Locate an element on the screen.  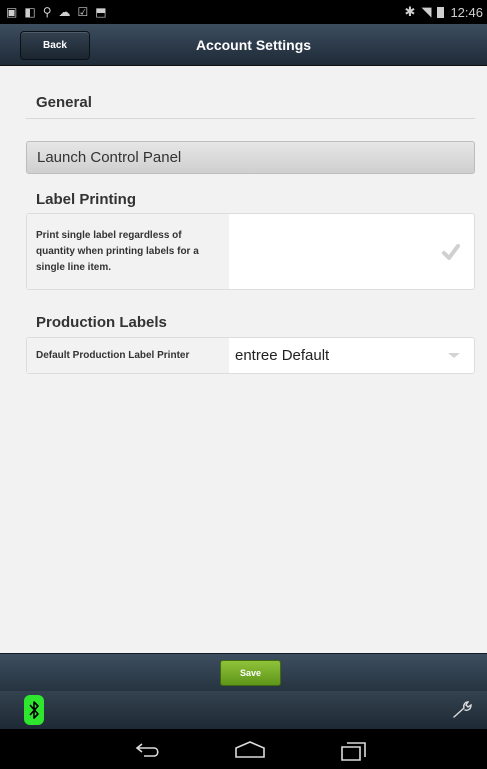
upload-icon: ☁ is located at coordinates (64, 12).